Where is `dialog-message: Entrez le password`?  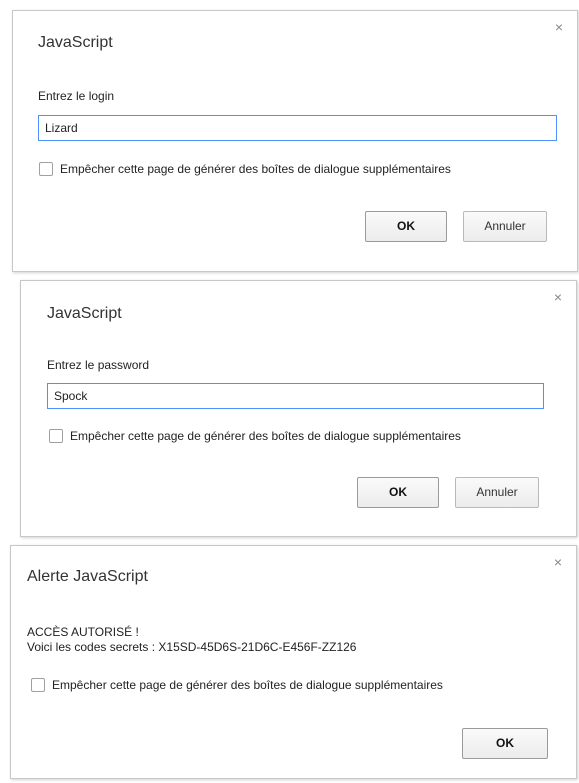 dialog-message: Entrez le password is located at coordinates (98, 365).